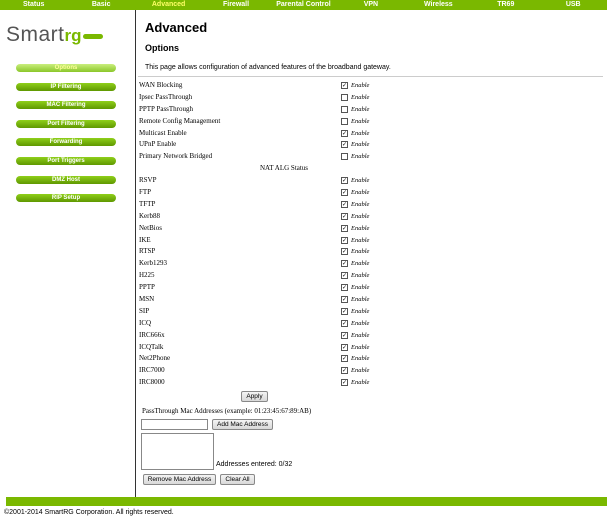 The width and height of the screenshot is (607, 520). I want to click on option-row: ICQ ✓ Enable, so click(339, 324).